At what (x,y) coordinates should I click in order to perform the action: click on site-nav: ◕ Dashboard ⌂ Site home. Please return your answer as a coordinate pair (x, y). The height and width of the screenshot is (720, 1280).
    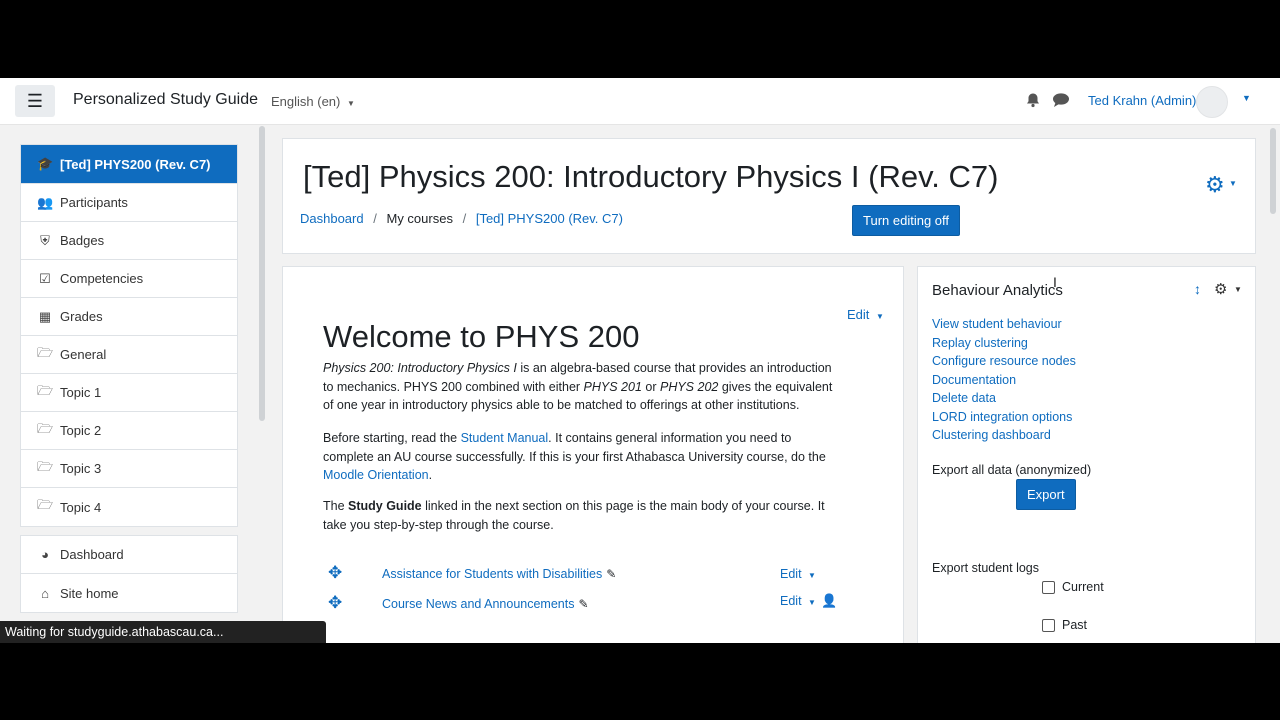
    Looking at the image, I should click on (129, 574).